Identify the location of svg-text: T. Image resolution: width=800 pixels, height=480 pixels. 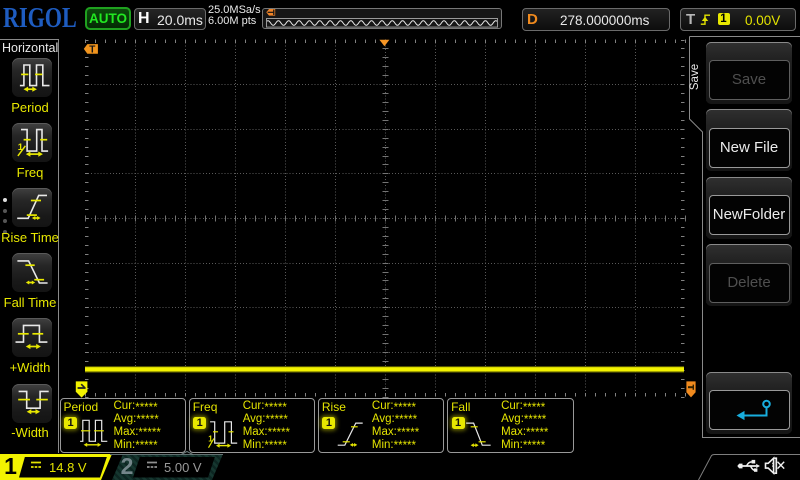
(92, 50).